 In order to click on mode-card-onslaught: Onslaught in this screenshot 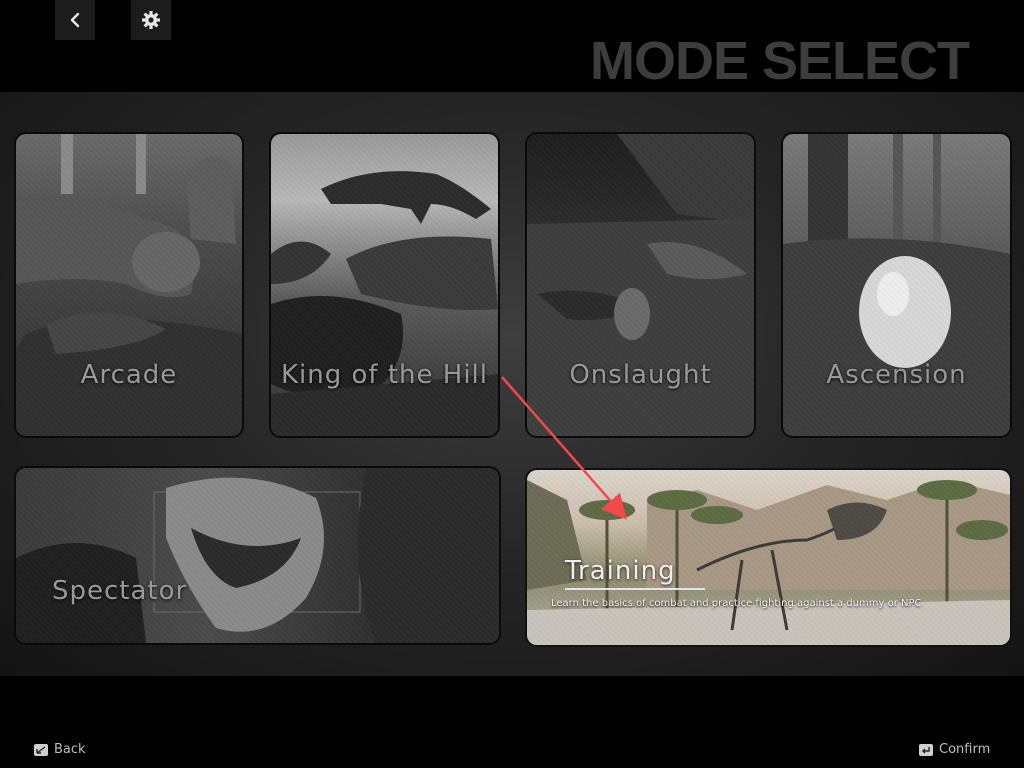, I will do `click(640, 285)`.